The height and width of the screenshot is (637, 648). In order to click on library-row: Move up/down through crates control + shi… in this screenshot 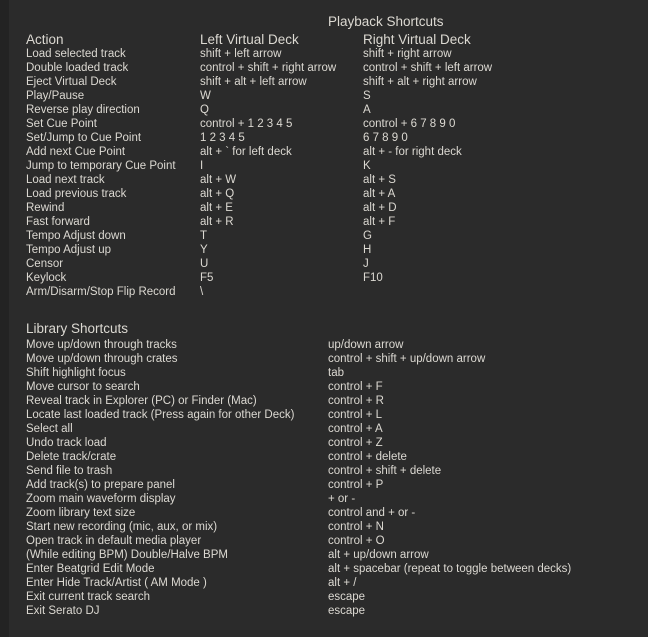, I will do `click(324, 359)`.